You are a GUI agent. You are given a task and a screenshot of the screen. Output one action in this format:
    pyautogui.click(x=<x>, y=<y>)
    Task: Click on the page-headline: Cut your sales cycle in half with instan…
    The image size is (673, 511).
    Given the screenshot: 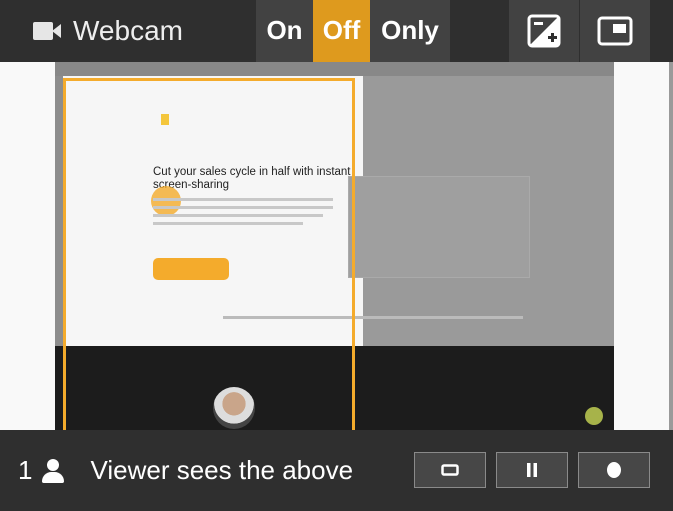 What is the action you would take?
    pyautogui.click(x=252, y=178)
    